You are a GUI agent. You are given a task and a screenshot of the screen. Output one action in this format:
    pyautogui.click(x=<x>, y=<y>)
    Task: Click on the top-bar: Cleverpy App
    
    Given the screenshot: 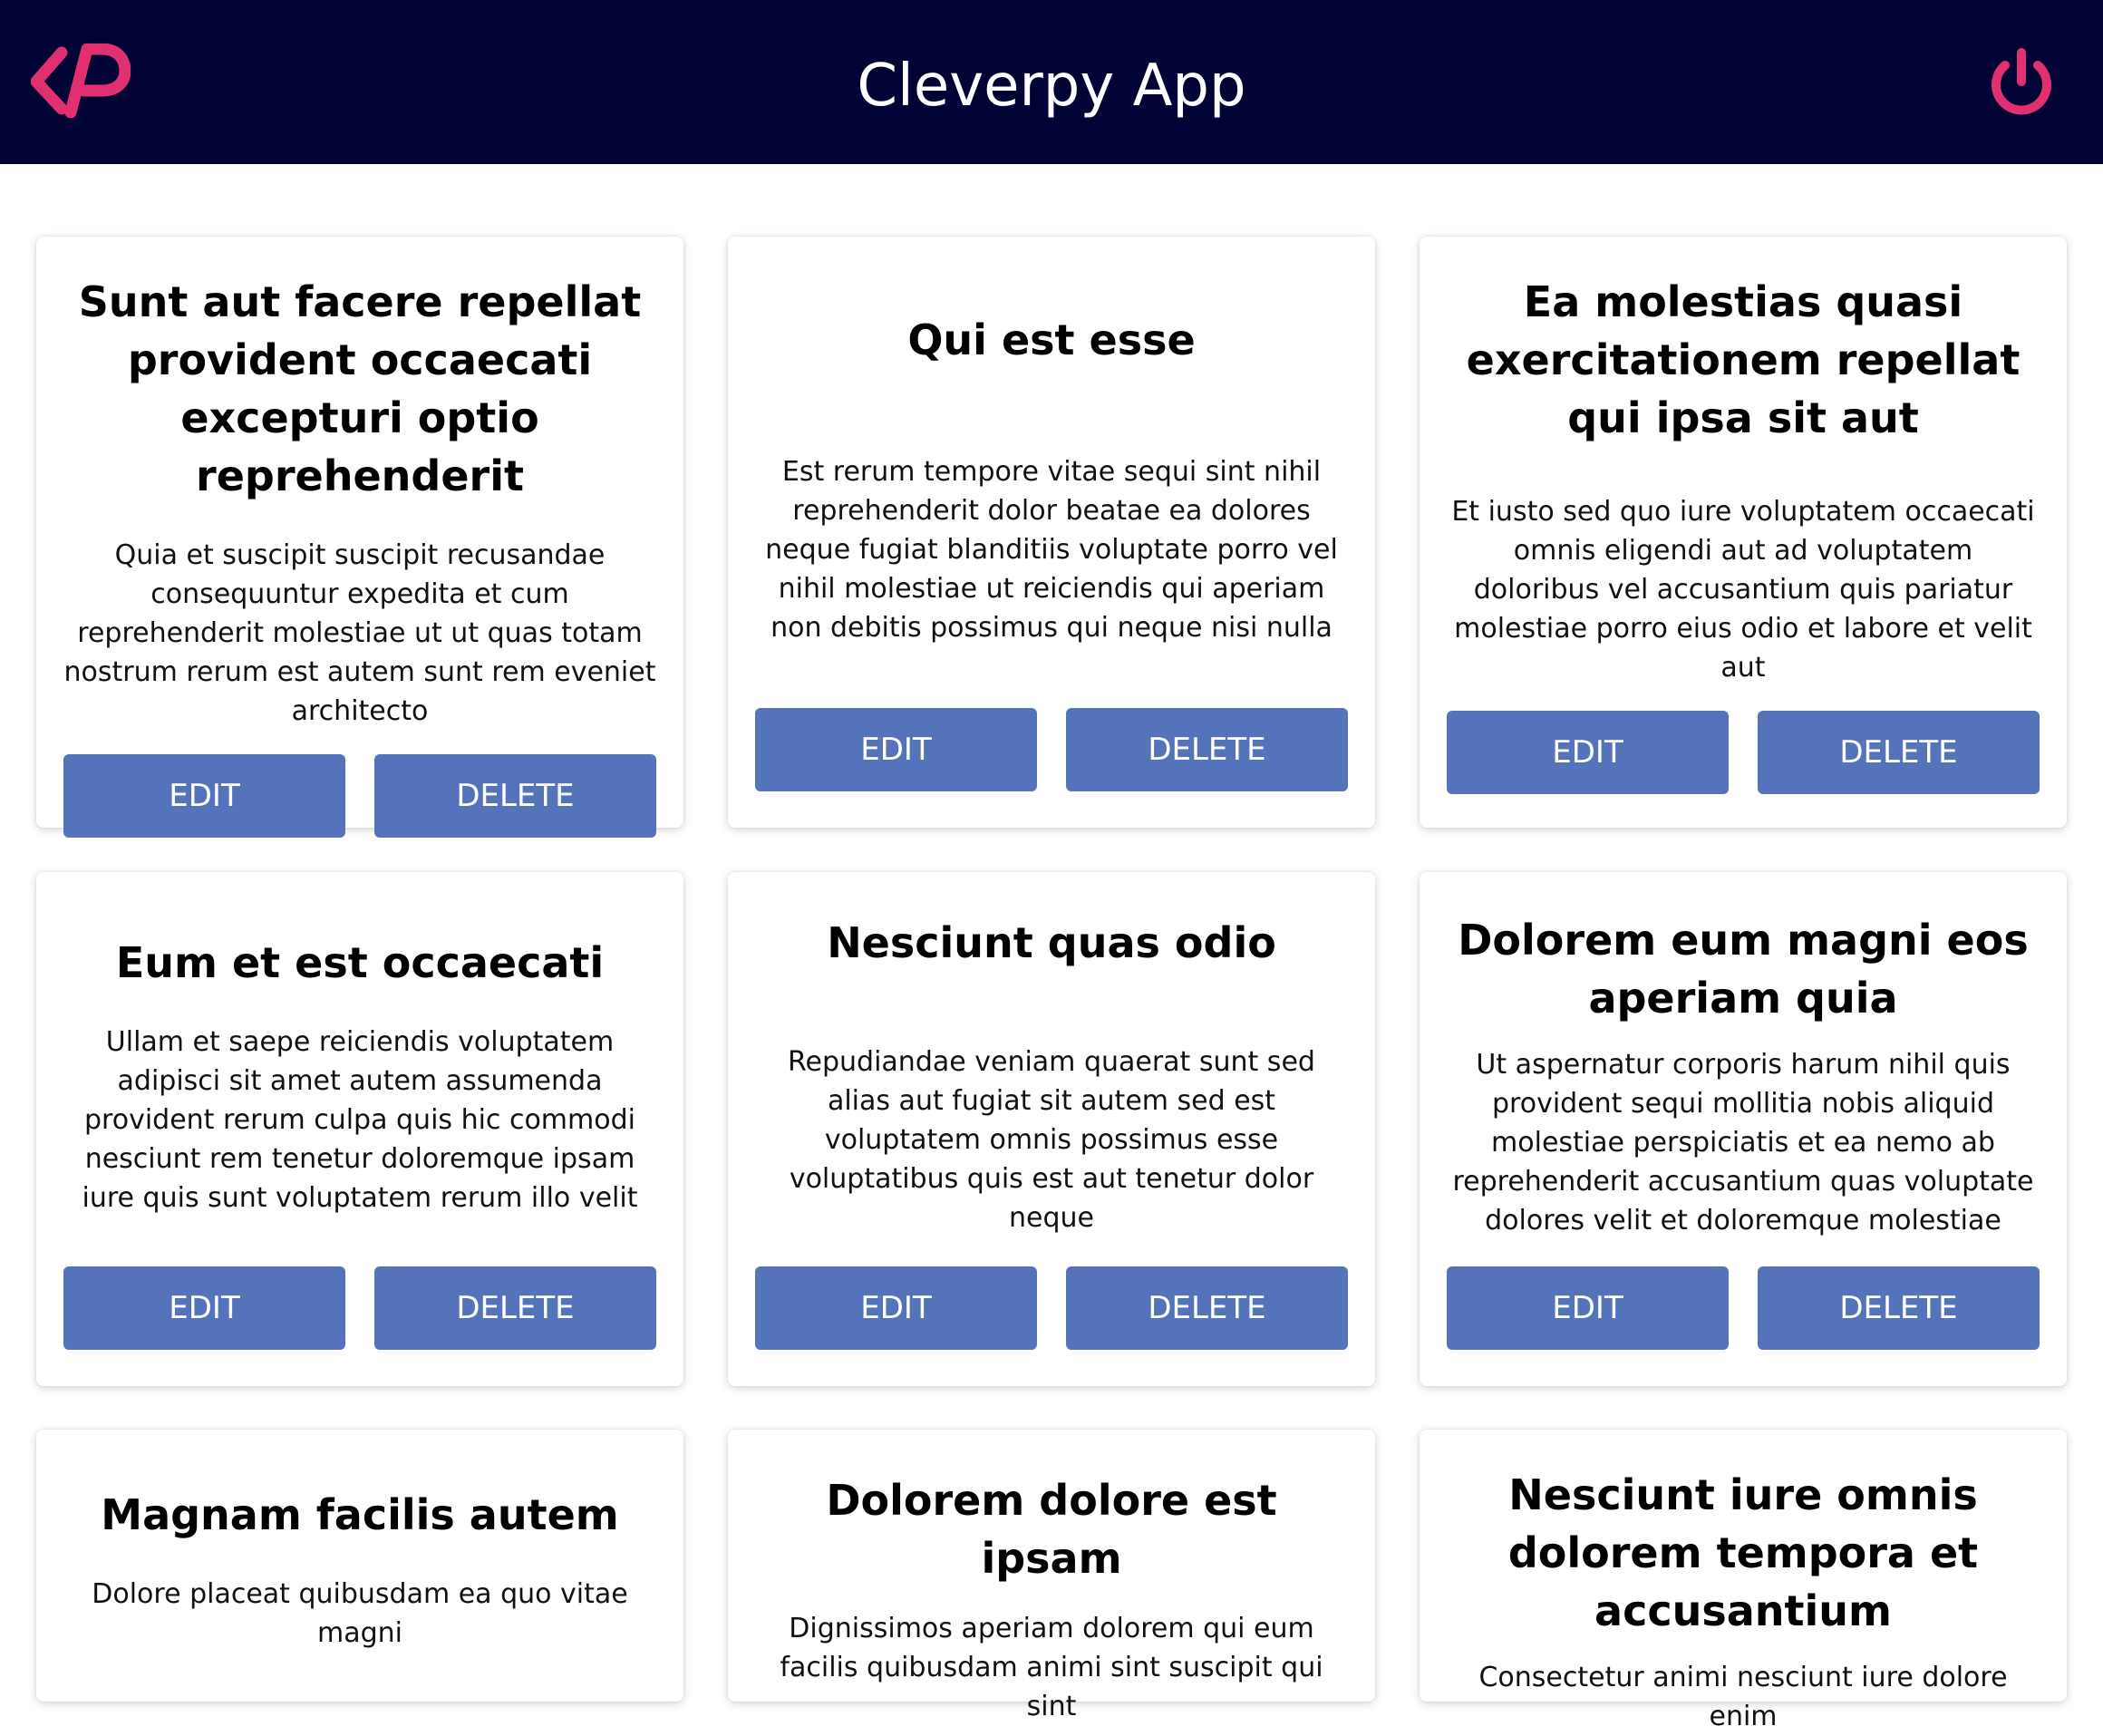 What is the action you would take?
    pyautogui.click(x=1051, y=82)
    